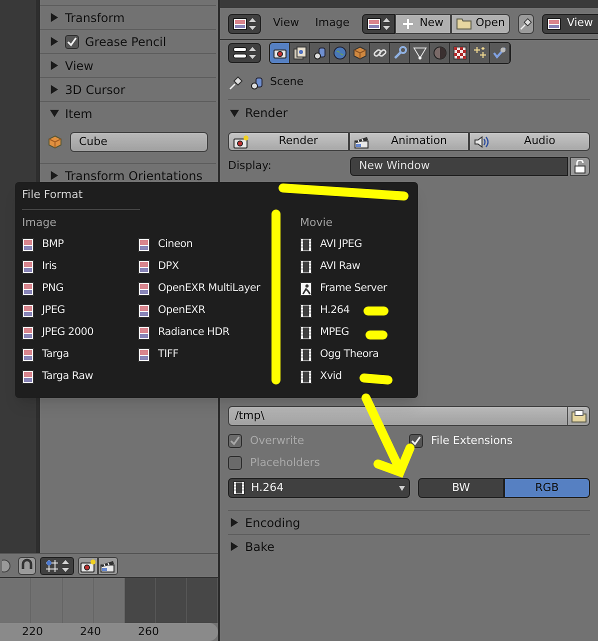  I want to click on panel-title: Transform, so click(95, 18).